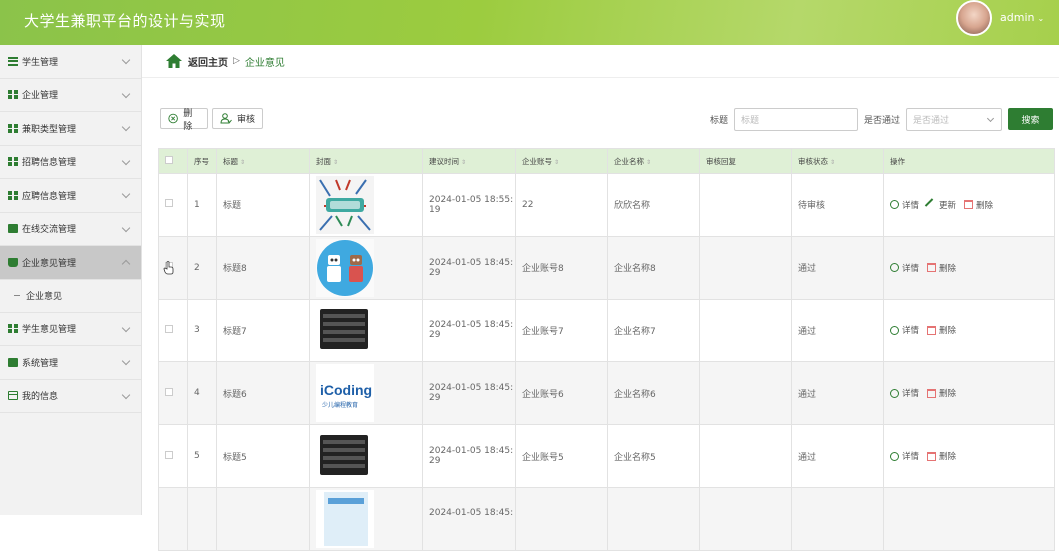  Describe the element at coordinates (13, 262) in the screenshot. I see `message-icon` at that location.